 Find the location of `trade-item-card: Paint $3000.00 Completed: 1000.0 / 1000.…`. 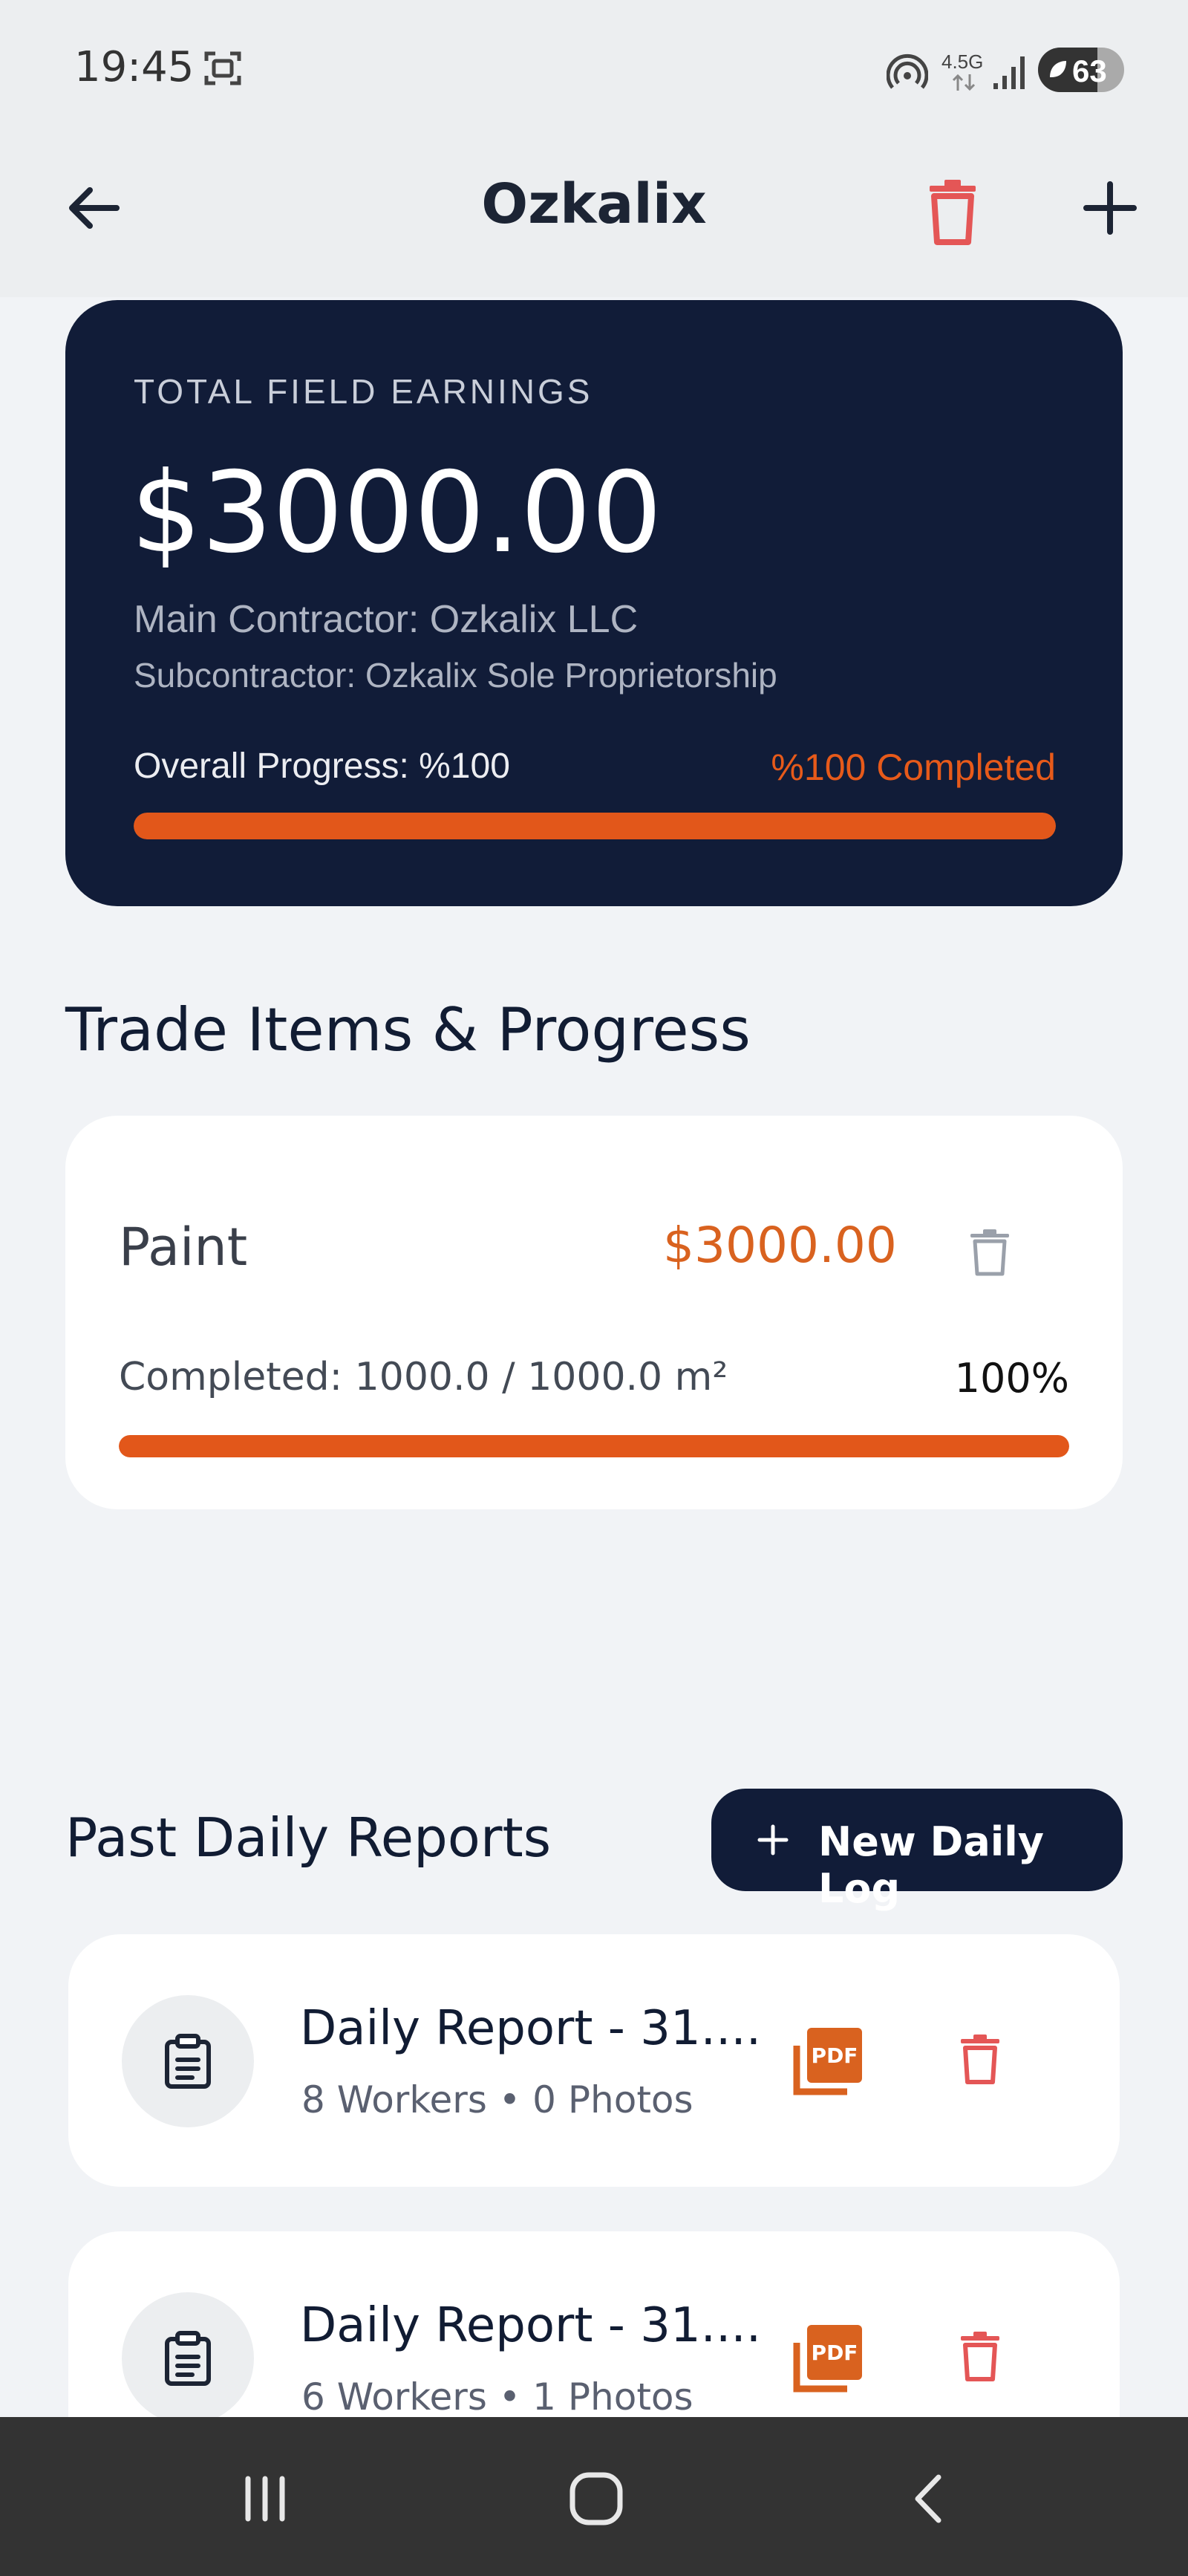

trade-item-card: Paint $3000.00 Completed: 1000.0 / 1000.… is located at coordinates (594, 1312).